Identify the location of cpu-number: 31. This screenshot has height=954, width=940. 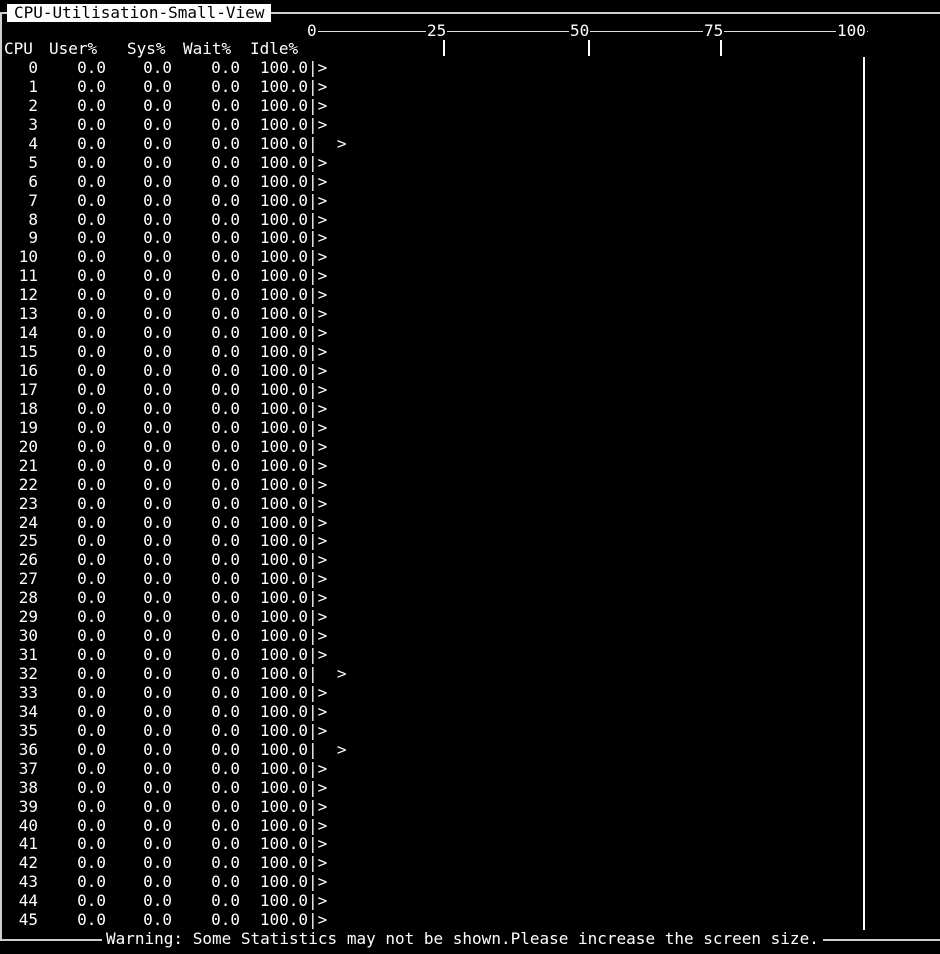
(28, 655).